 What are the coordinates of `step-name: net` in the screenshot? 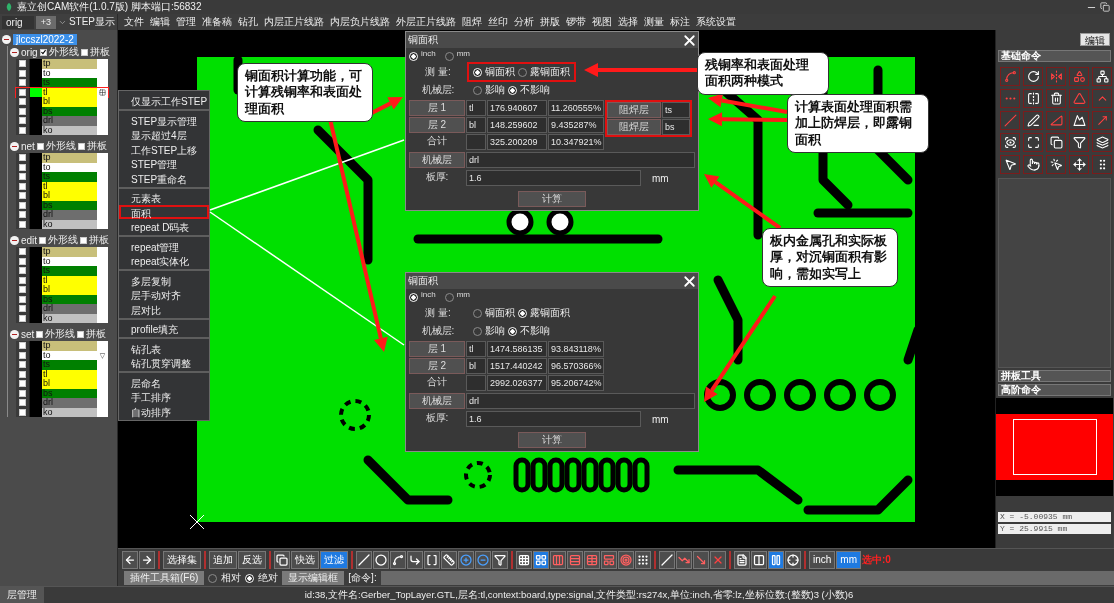 It's located at (28, 146).